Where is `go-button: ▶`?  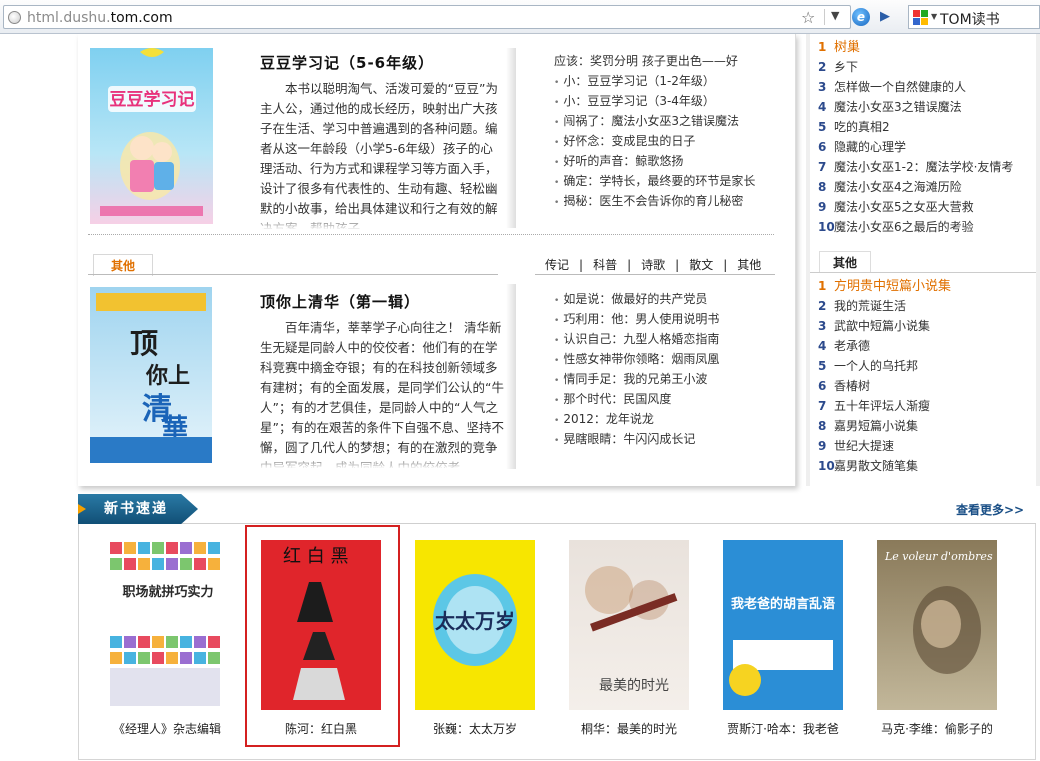 go-button: ▶ is located at coordinates (885, 16).